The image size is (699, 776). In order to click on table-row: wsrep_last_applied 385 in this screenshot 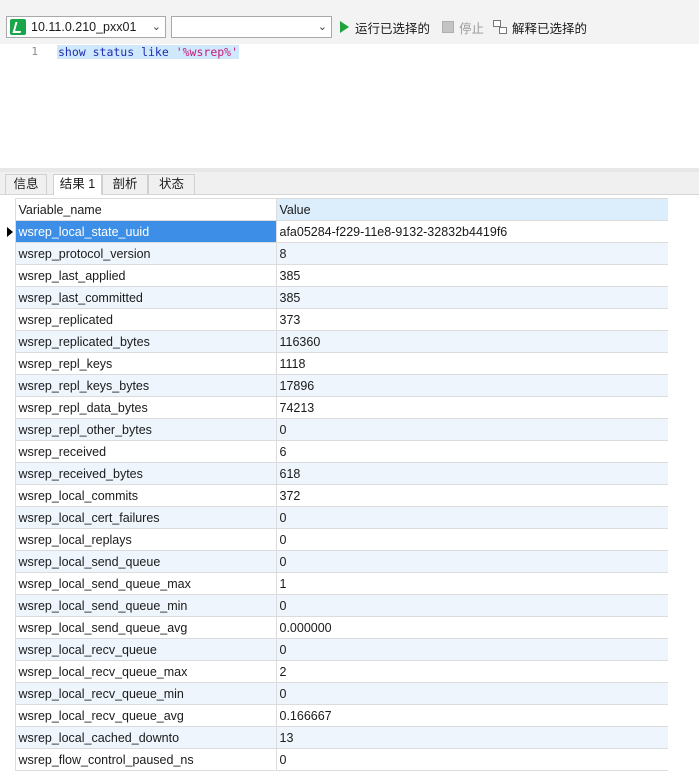, I will do `click(337, 275)`.